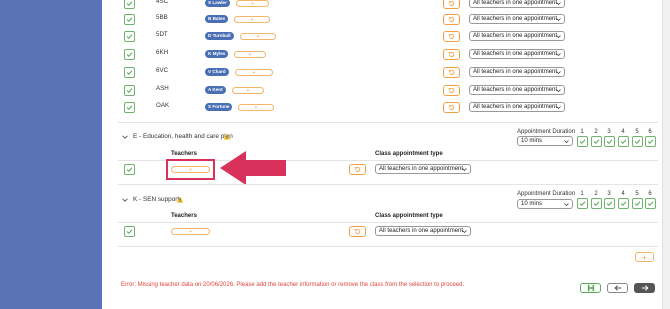  I want to click on teacher-badge: K Myles, so click(217, 54).